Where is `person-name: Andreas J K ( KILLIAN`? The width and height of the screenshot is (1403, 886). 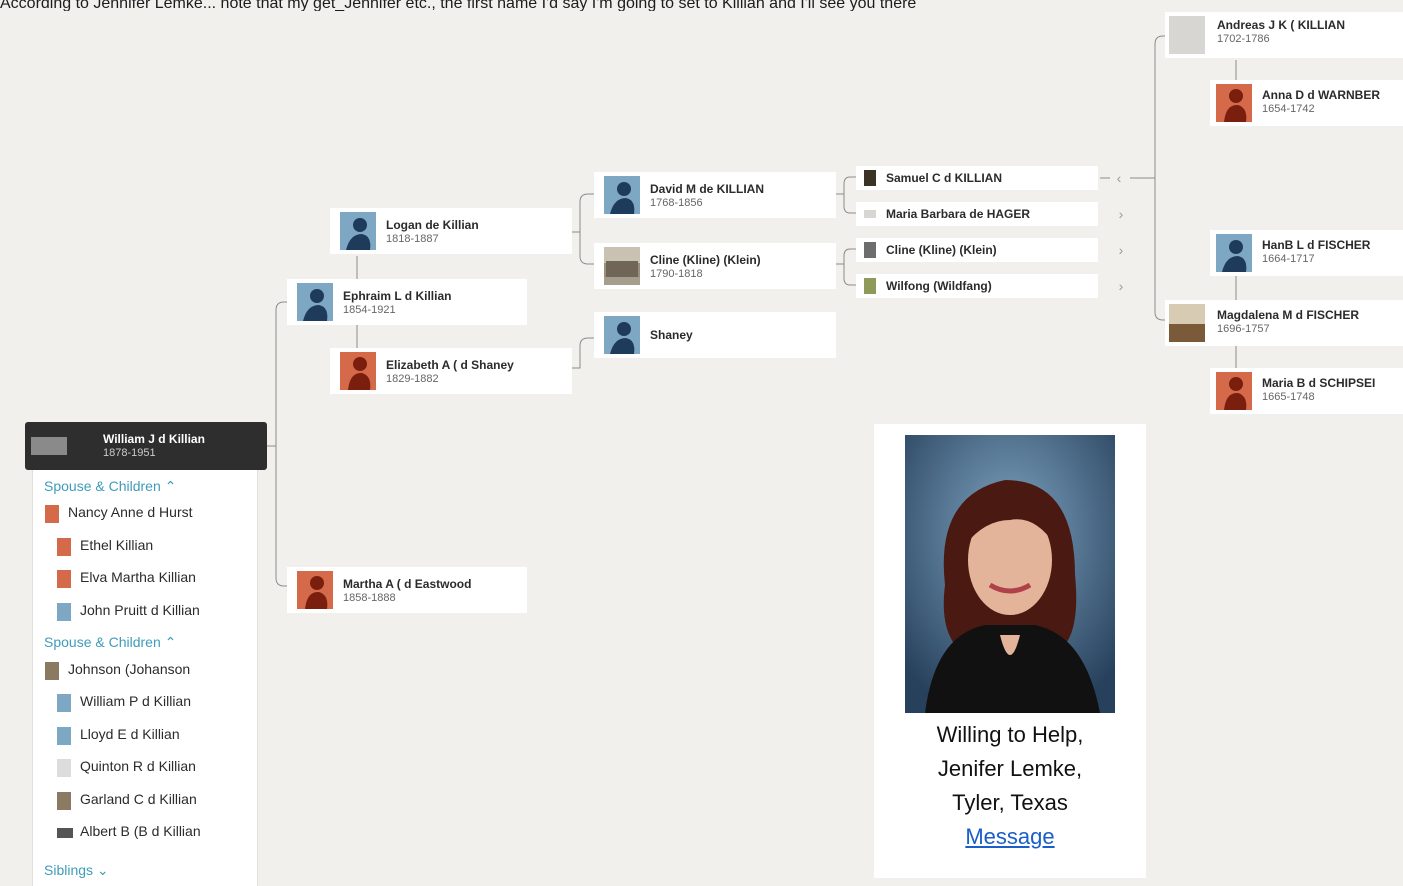
person-name: Andreas J K ( KILLIAN is located at coordinates (1281, 25).